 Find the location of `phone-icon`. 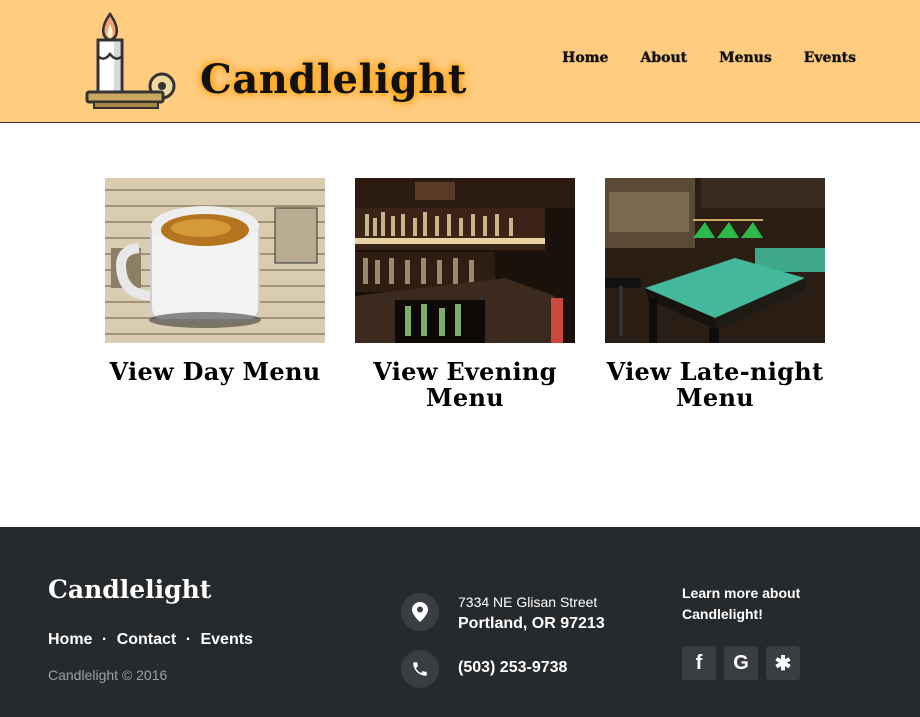

phone-icon is located at coordinates (420, 669).